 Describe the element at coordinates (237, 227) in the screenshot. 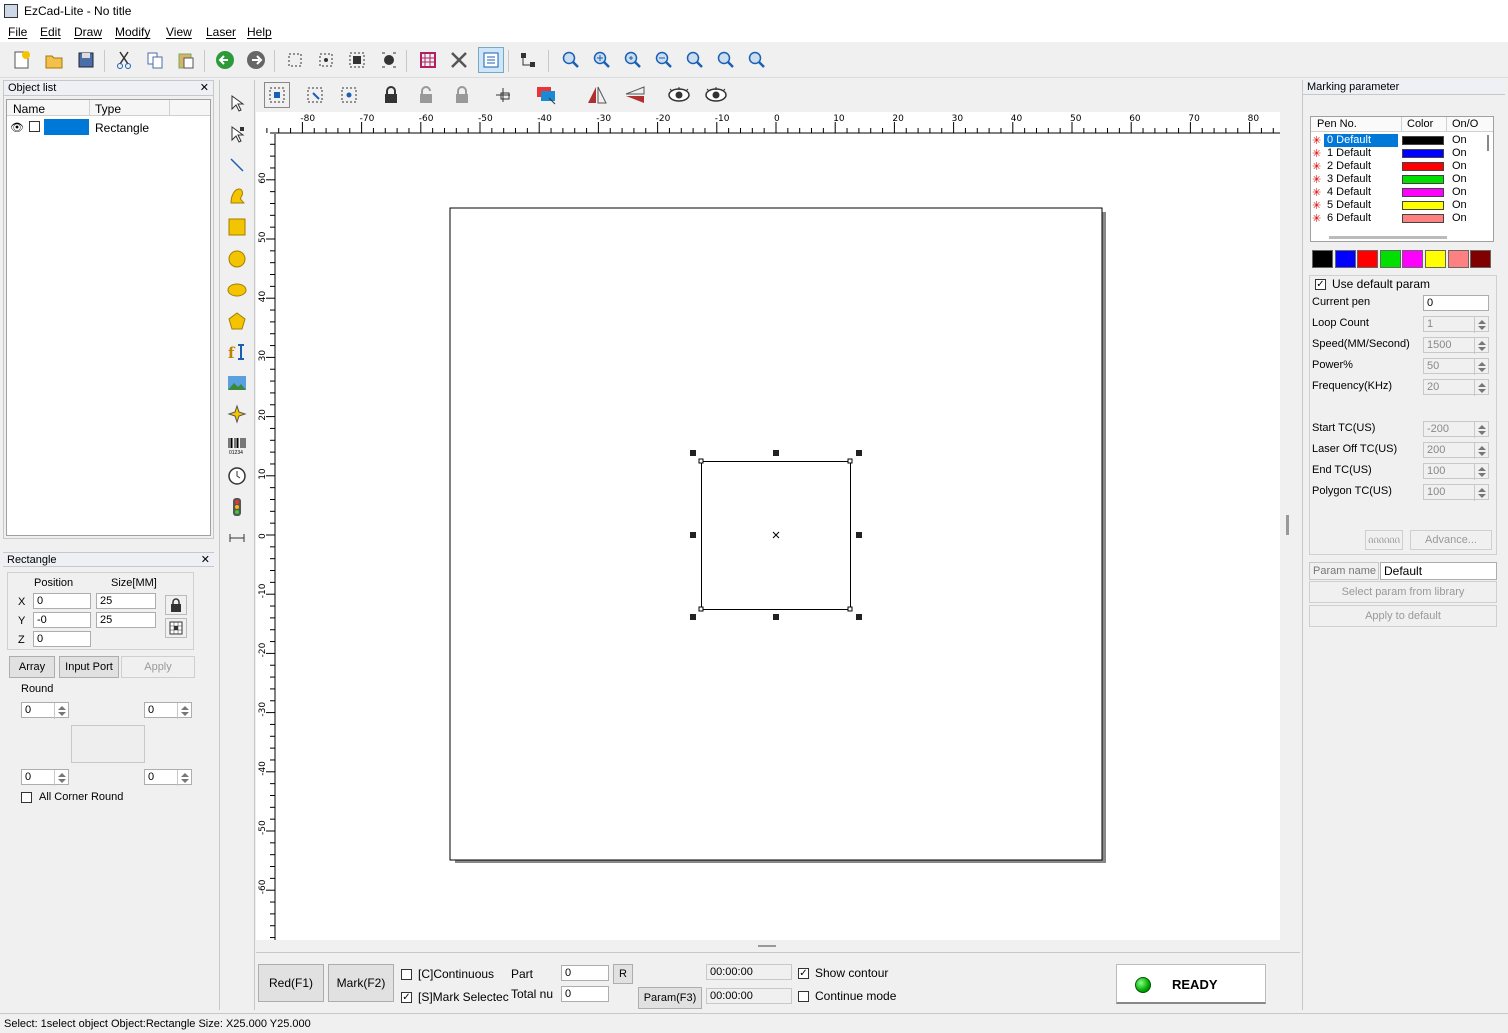

I see `rectangle-tool-icon` at that location.